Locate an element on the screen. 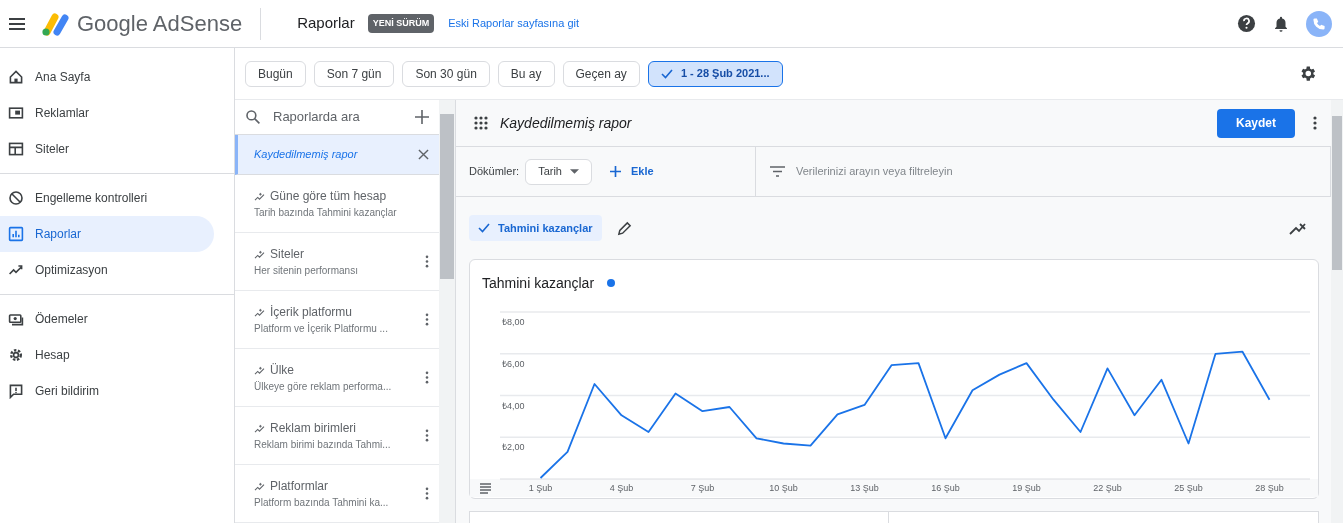  nav-item: Engelleme kontrolleri is located at coordinates (107, 198).